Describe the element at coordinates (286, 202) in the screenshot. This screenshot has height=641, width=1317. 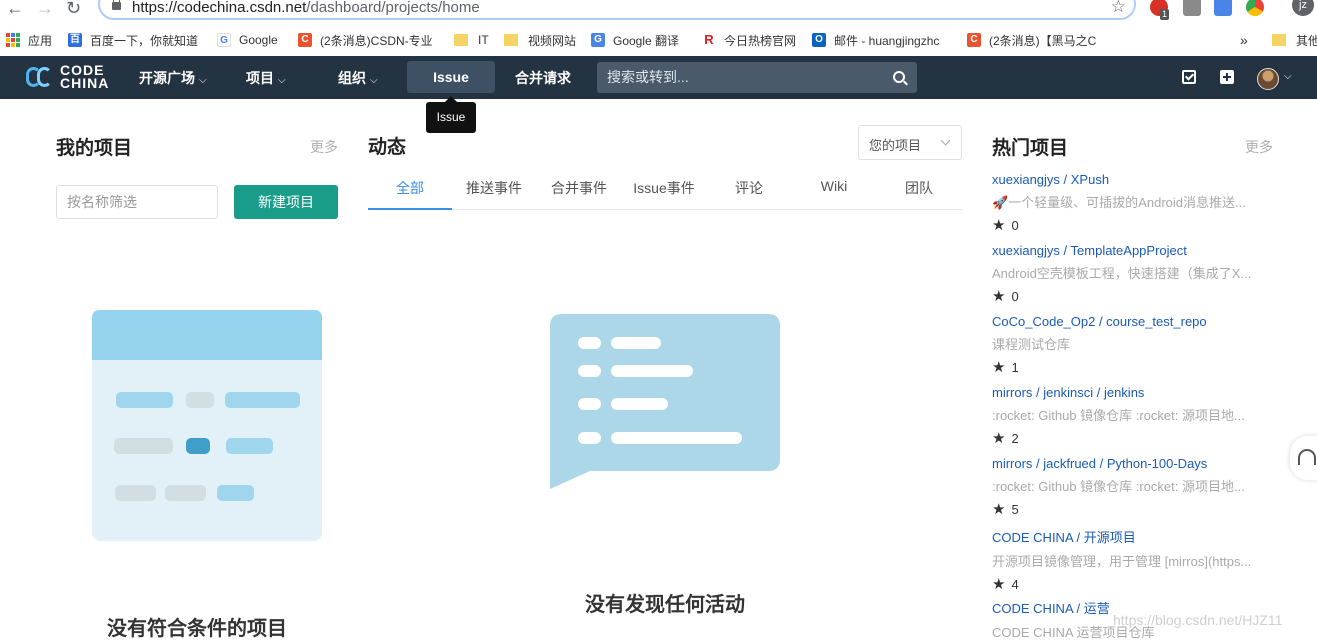
I see `new-project-button: 新建项目` at that location.